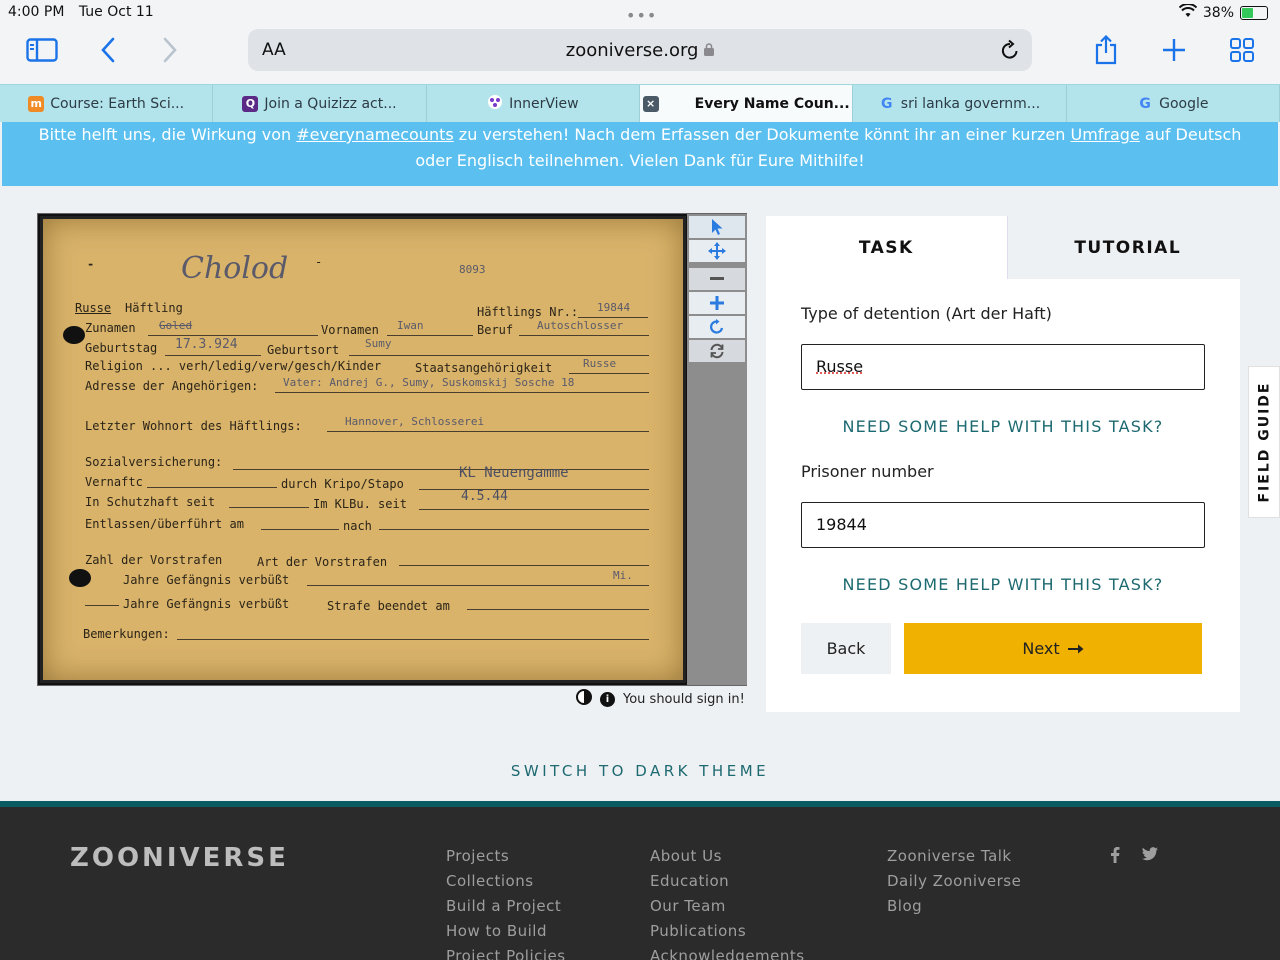 The width and height of the screenshot is (1280, 960). I want to click on arrow-right-icon, so click(1075, 648).